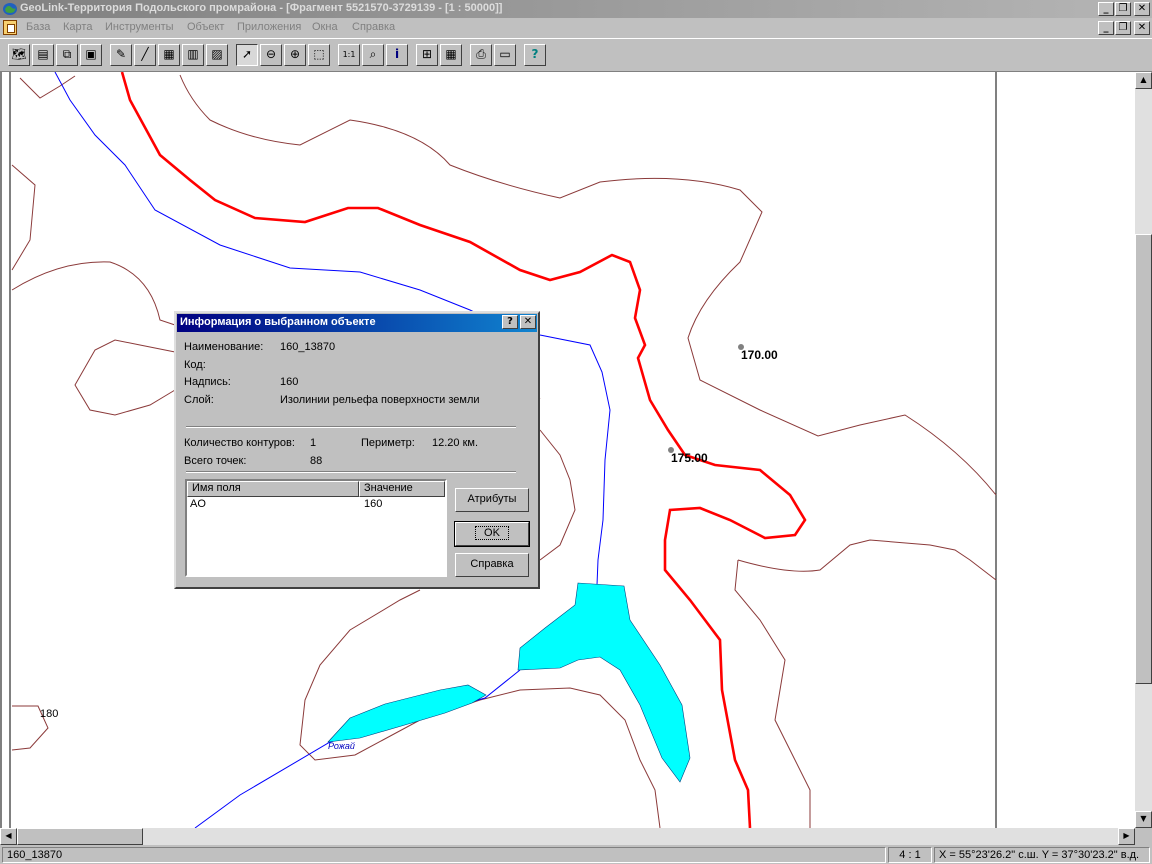  I want to click on find-icon: ⌕, so click(373, 55).